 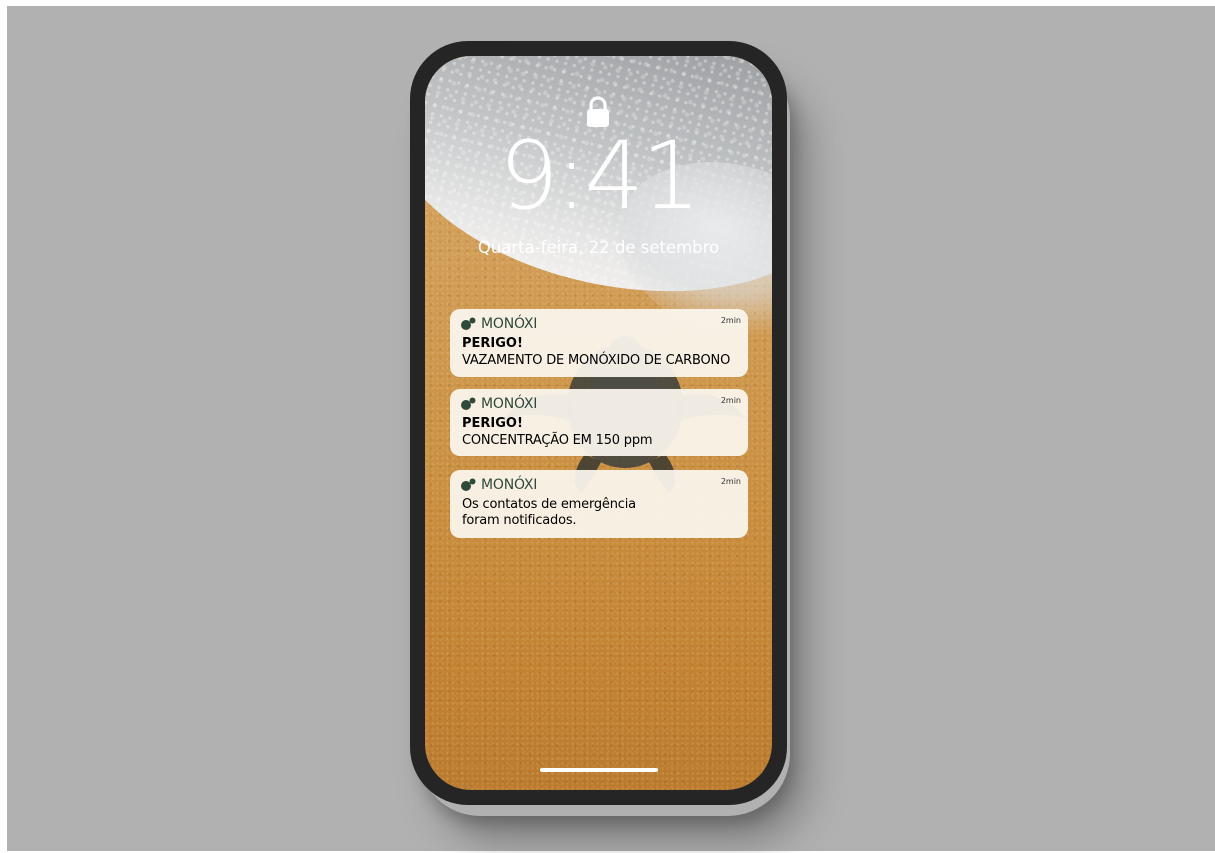 I want to click on lock-date: Quarta-feira, 22 de setembro, so click(x=598, y=247).